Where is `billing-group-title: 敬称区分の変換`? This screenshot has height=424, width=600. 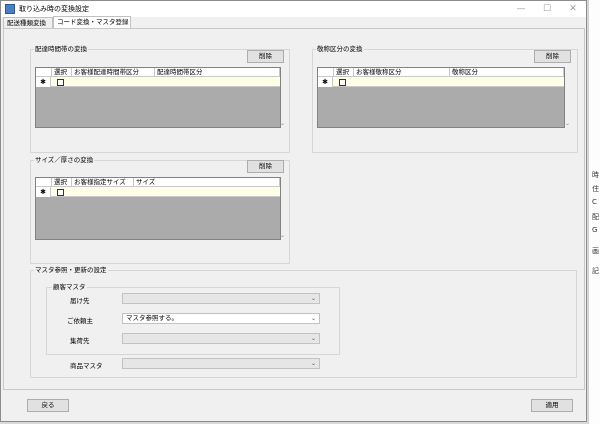
billing-group-title: 敬称区分の変換 is located at coordinates (340, 48).